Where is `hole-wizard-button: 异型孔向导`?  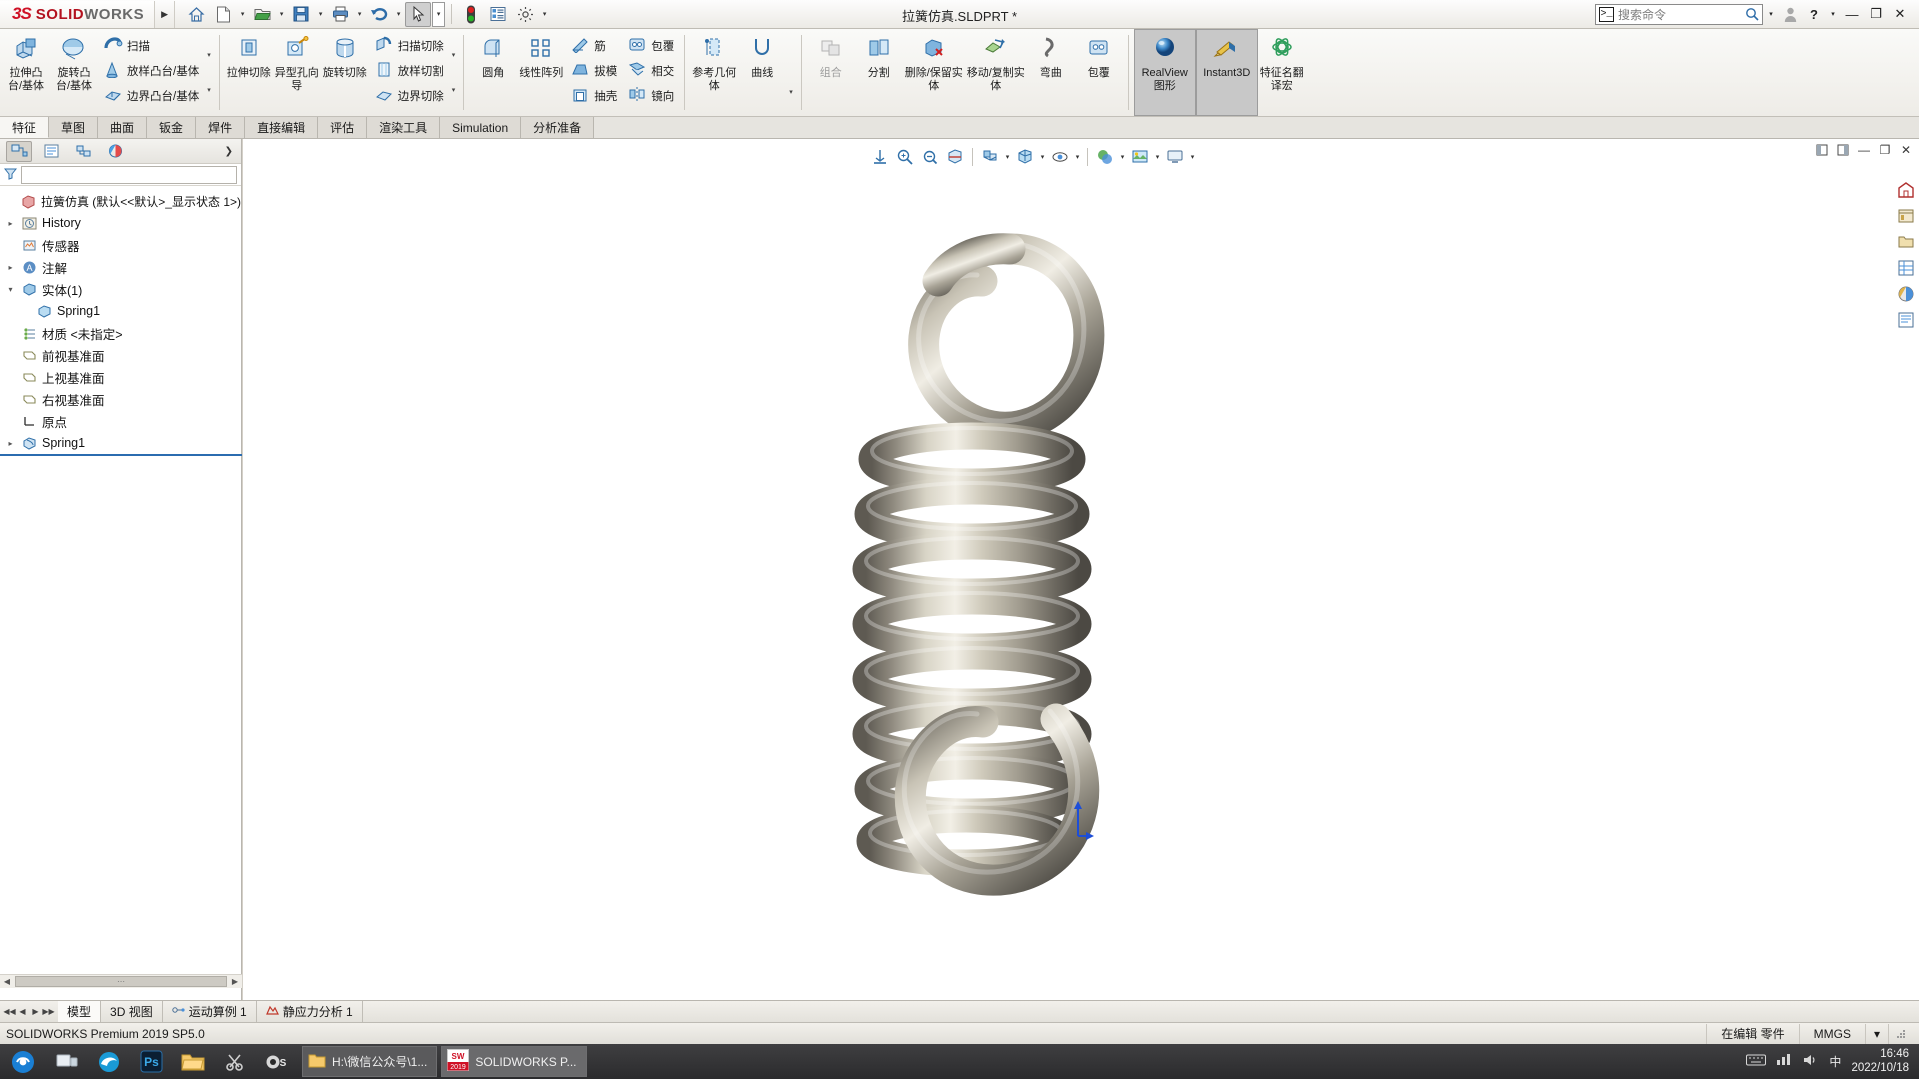 hole-wizard-button: 异型孔向导 is located at coordinates (297, 72).